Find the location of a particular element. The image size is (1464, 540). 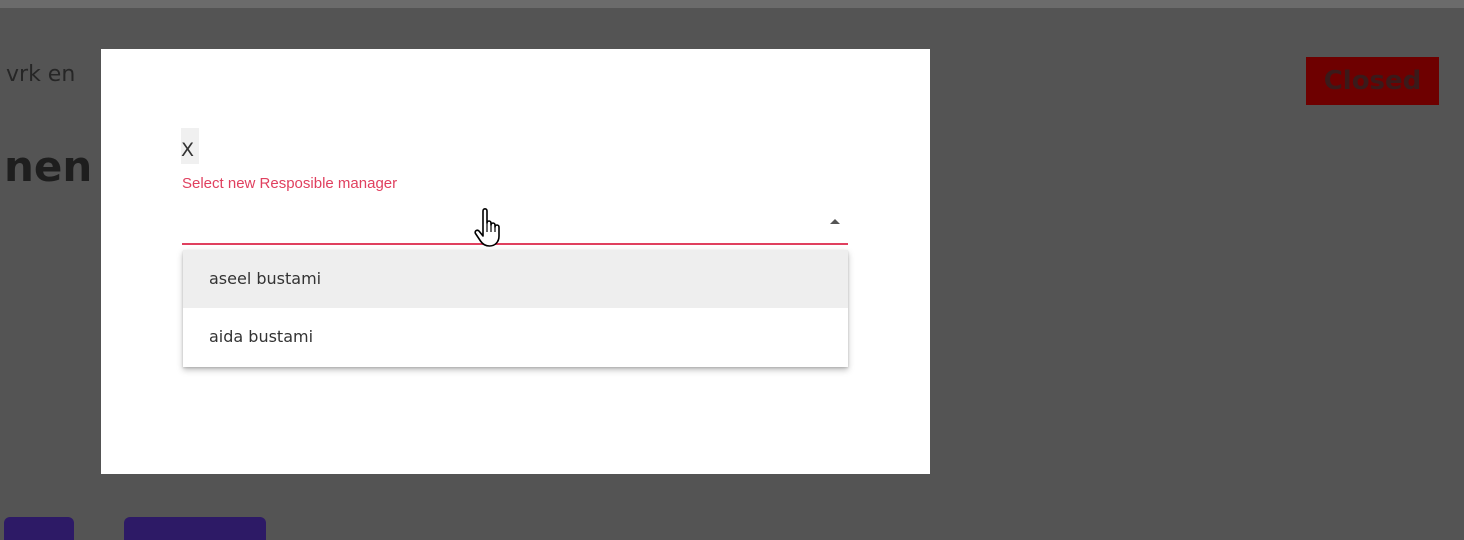

manager-option-aida-bustami: aida bustami is located at coordinates (515, 337).